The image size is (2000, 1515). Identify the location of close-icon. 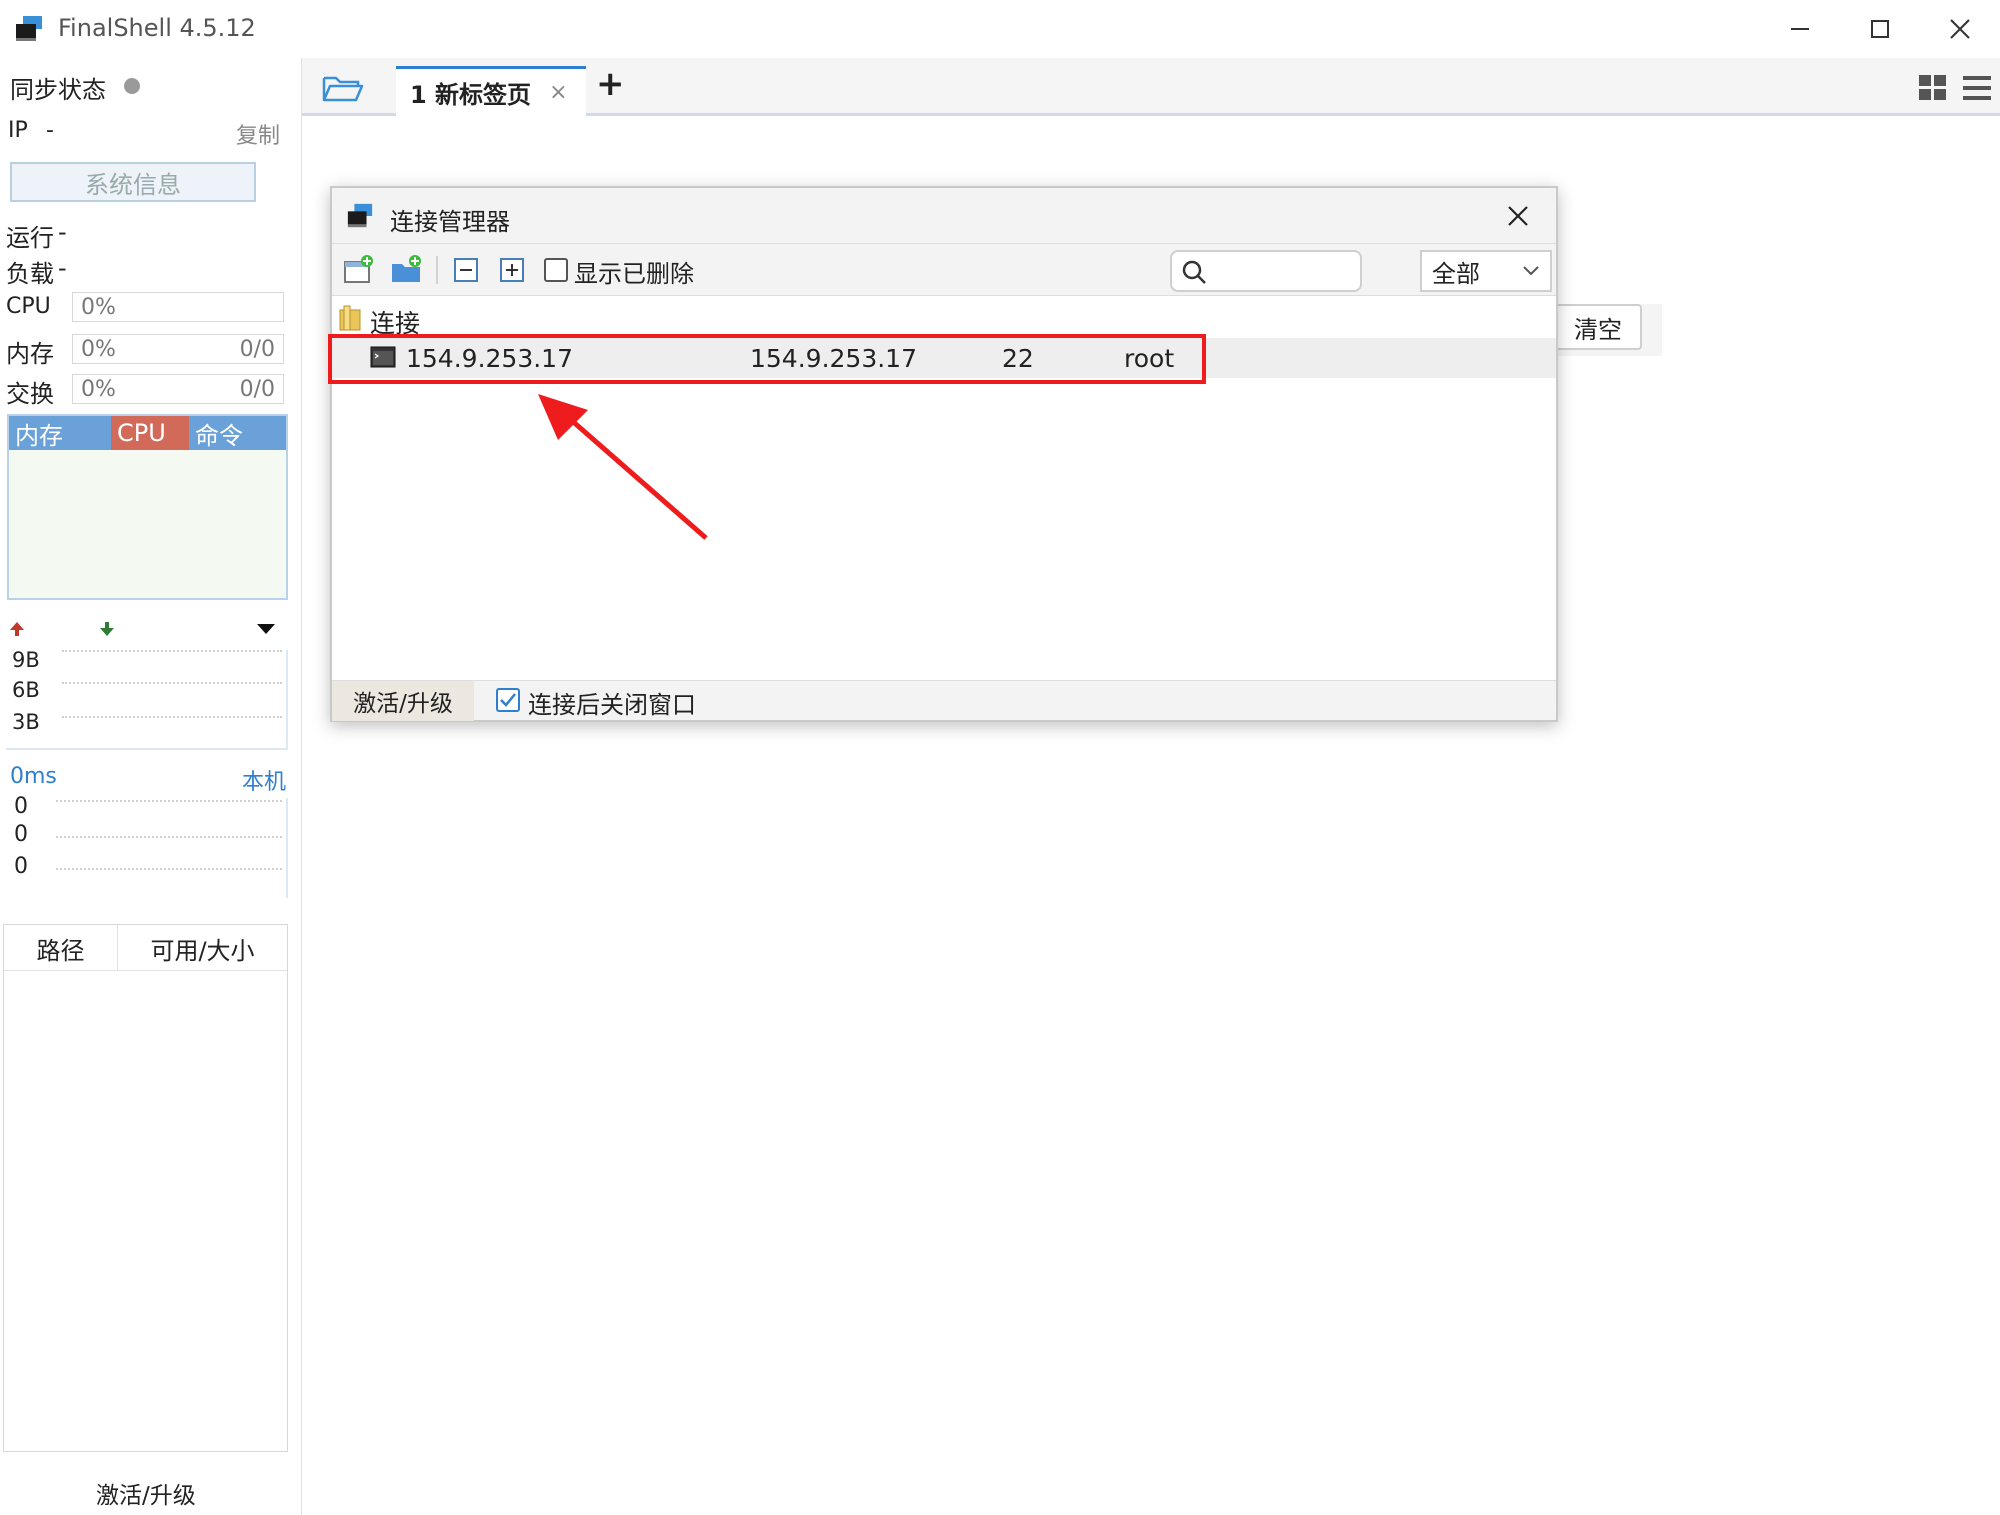
(1960, 29).